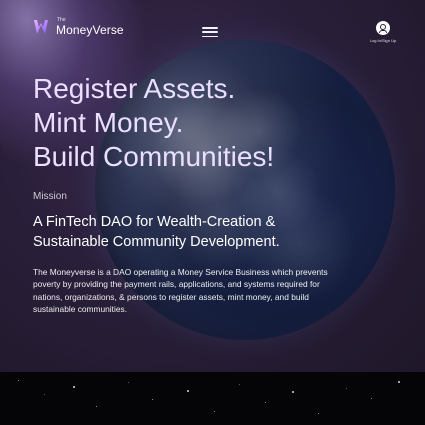 This screenshot has height=425, width=425. Describe the element at coordinates (108, 122) in the screenshot. I see `headline-line-2: Mint Money.` at that location.